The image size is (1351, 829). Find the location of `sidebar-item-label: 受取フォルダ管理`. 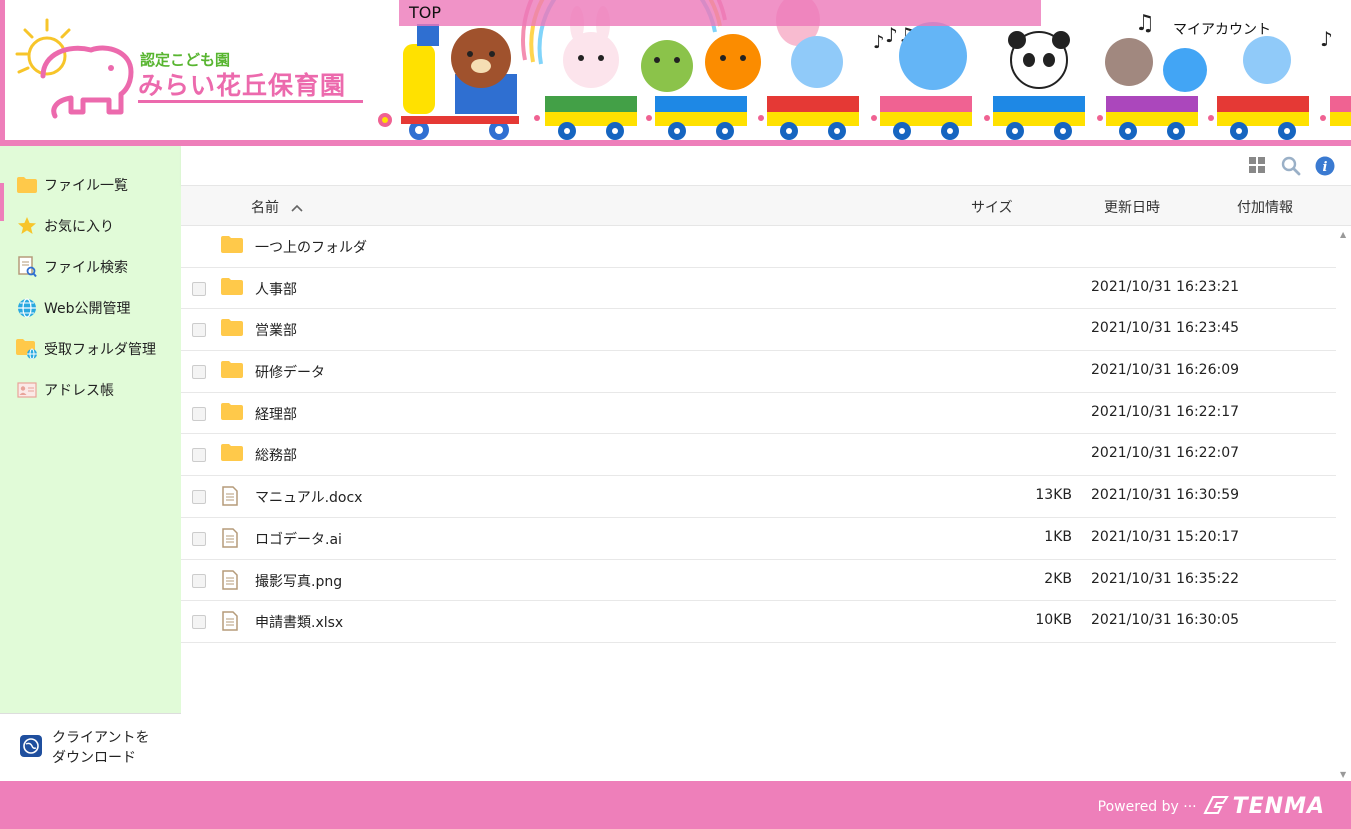

sidebar-item-label: 受取フォルダ管理 is located at coordinates (100, 349).